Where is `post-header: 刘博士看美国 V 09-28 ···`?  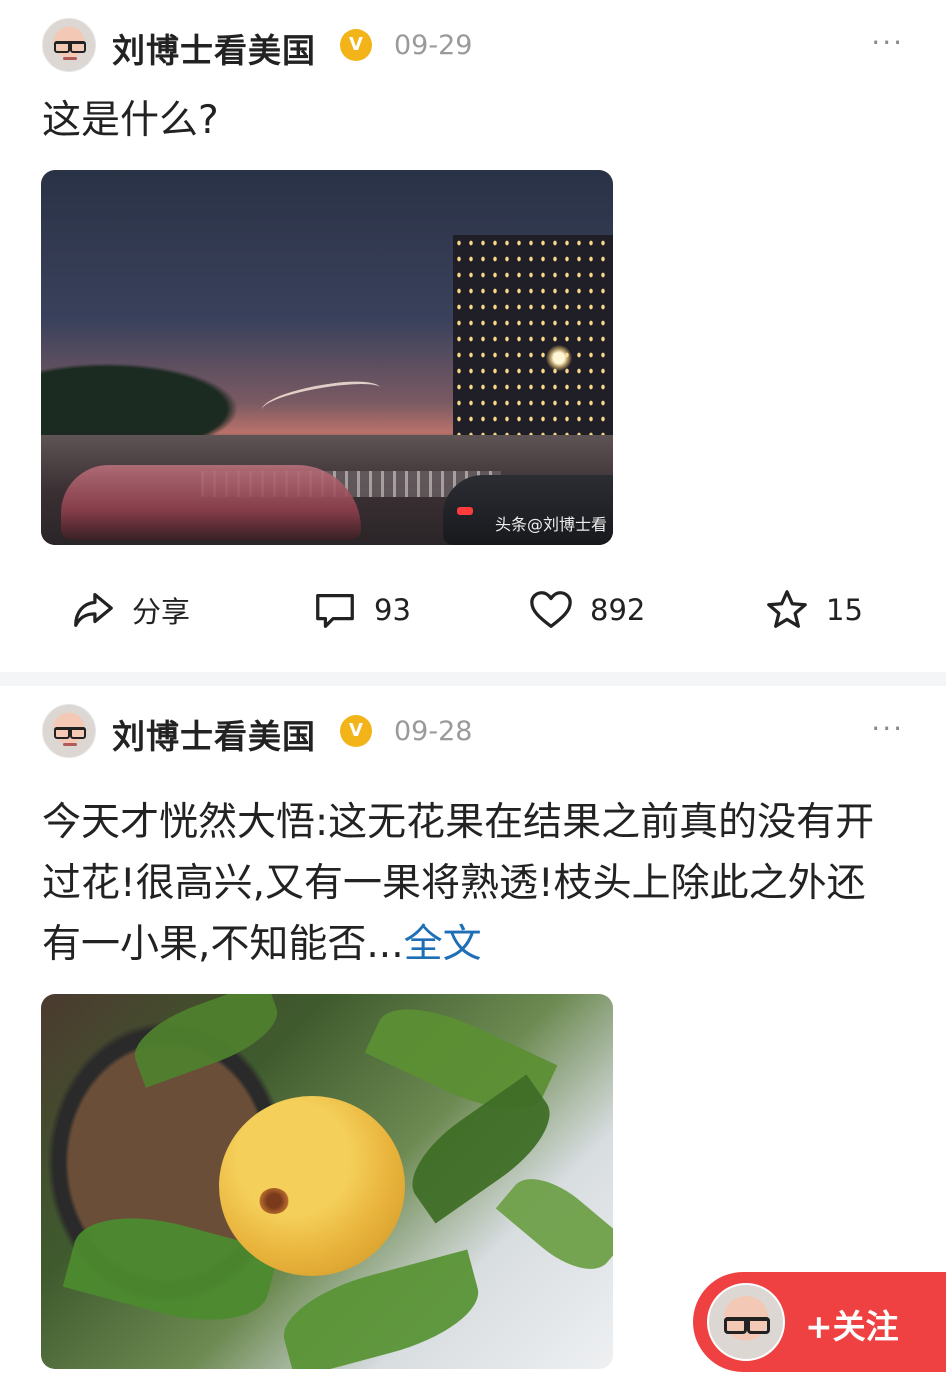 post-header: 刘博士看美国 V 09-28 ··· is located at coordinates (473, 731).